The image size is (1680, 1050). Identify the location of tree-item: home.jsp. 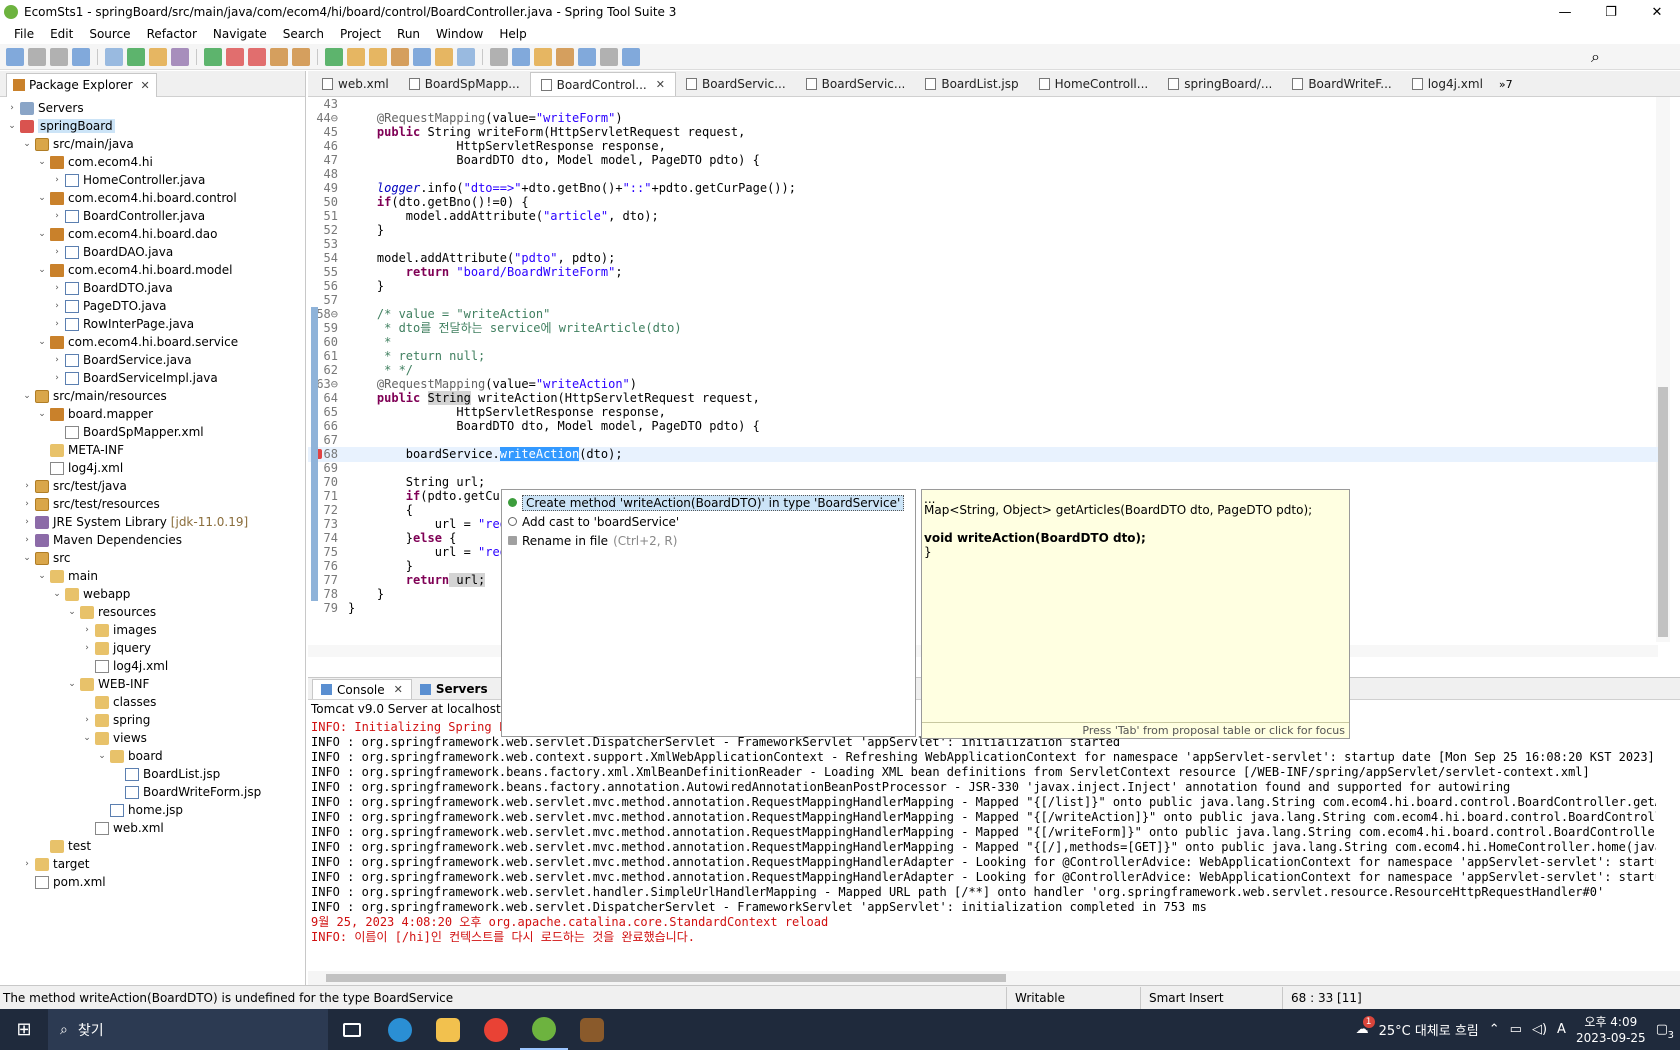
(152, 810).